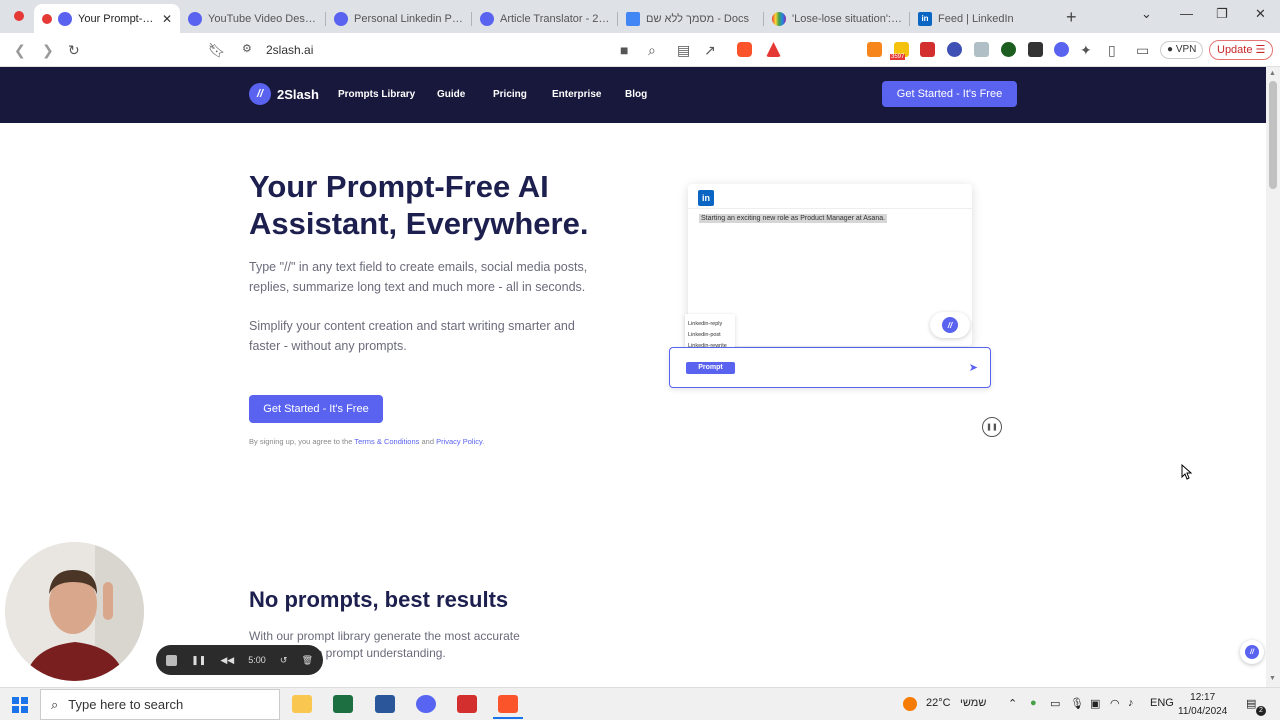 The height and width of the screenshot is (720, 1280). What do you see at coordinates (167, 19) in the screenshot?
I see `close-icon: ✕` at bounding box center [167, 19].